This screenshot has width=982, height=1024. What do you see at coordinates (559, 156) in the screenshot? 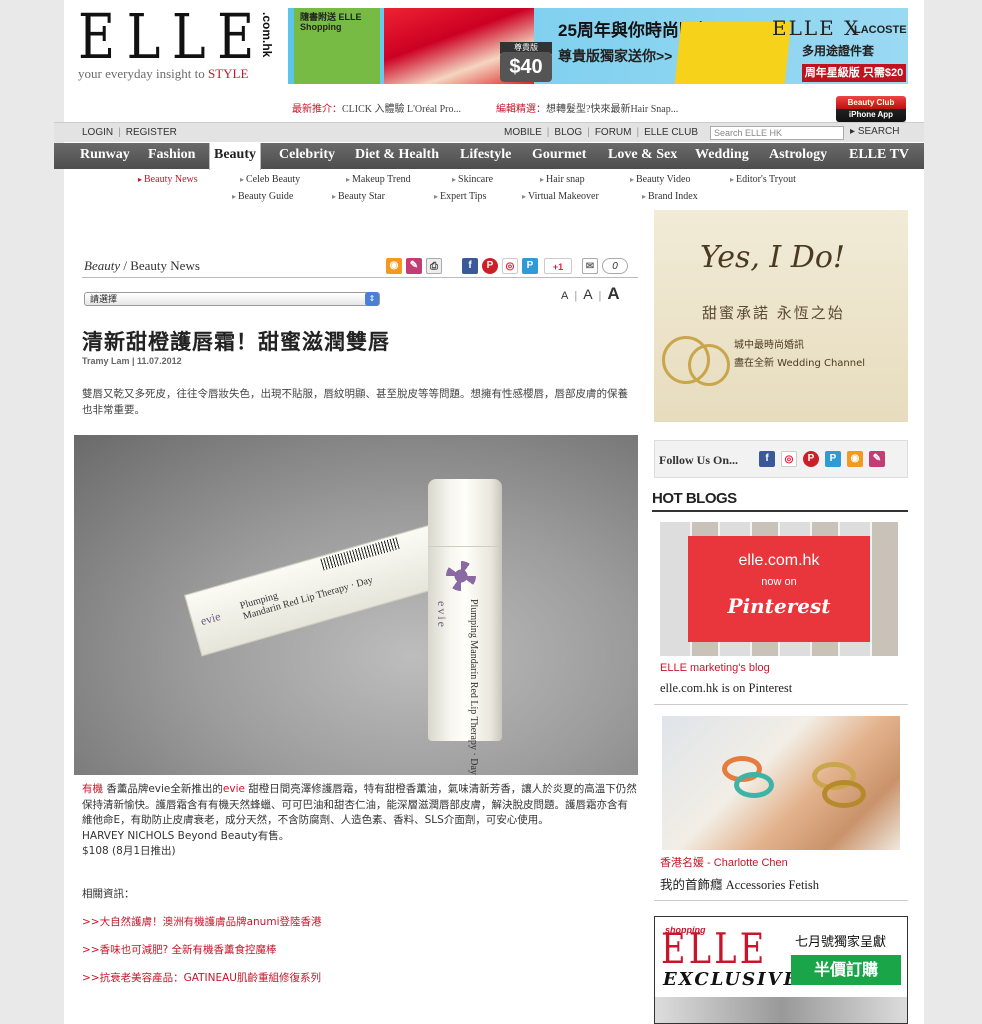
I see `nav-gourmet: Gourmet` at bounding box center [559, 156].